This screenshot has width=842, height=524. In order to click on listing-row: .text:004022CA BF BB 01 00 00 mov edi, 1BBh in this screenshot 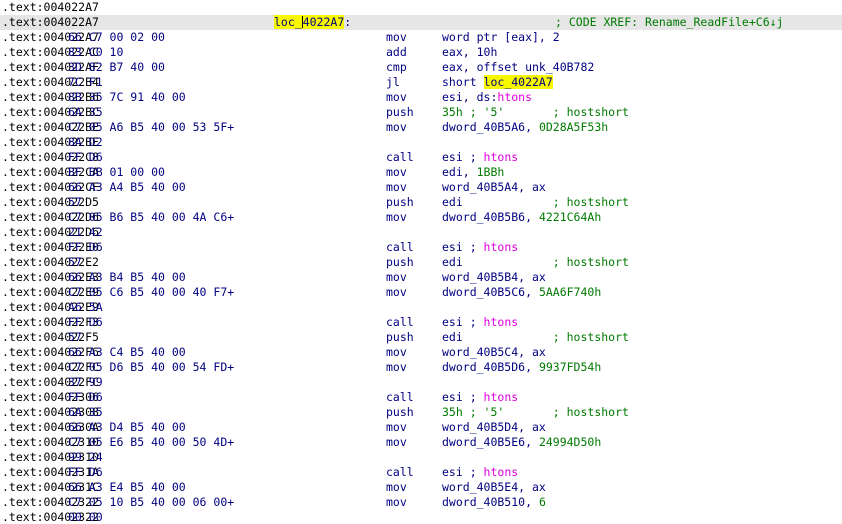, I will do `click(421, 172)`.